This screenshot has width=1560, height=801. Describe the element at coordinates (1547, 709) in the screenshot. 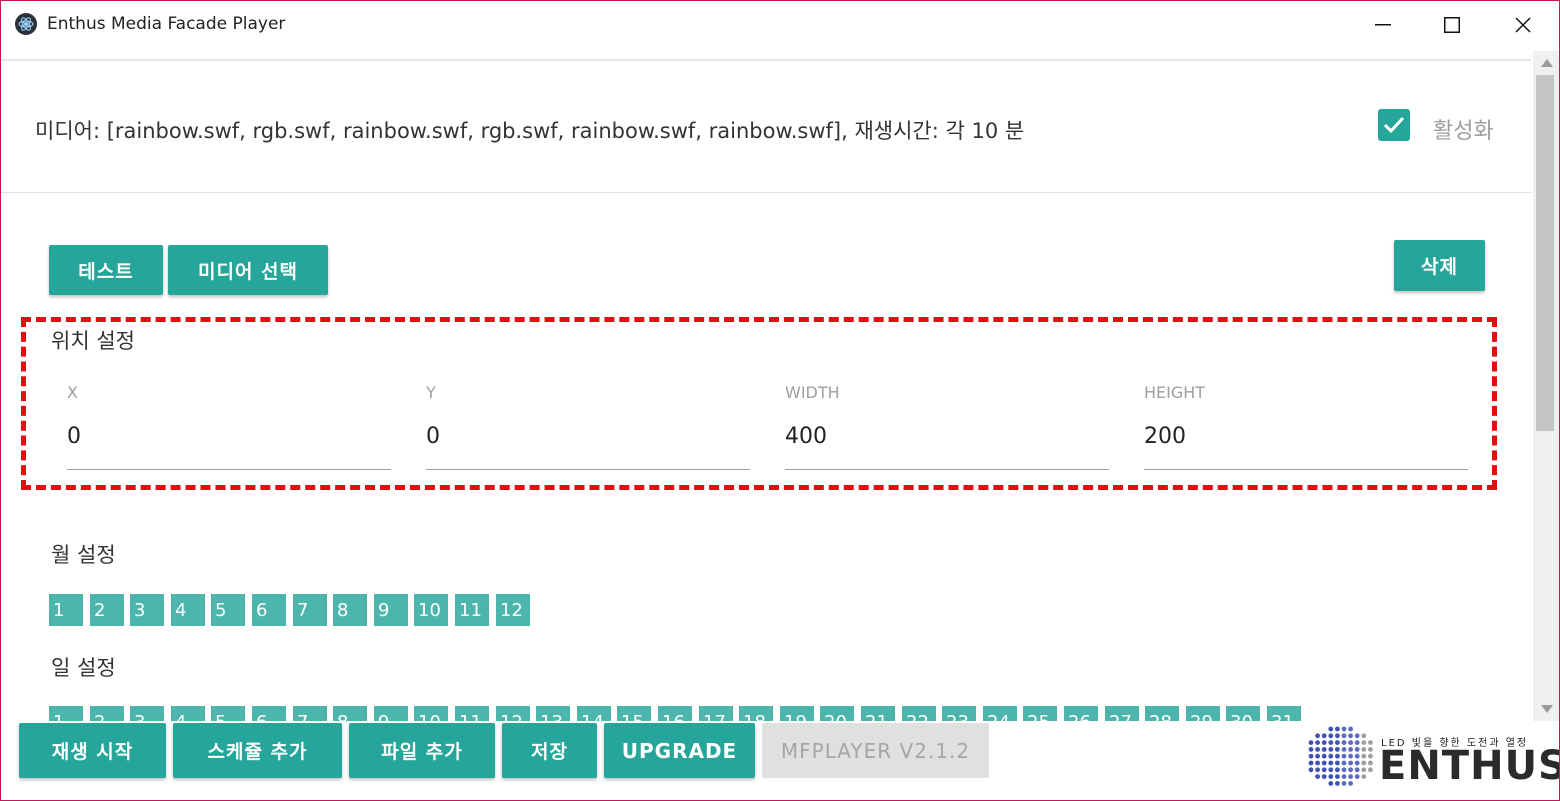

I see `scroll-down-arrow-icon` at that location.